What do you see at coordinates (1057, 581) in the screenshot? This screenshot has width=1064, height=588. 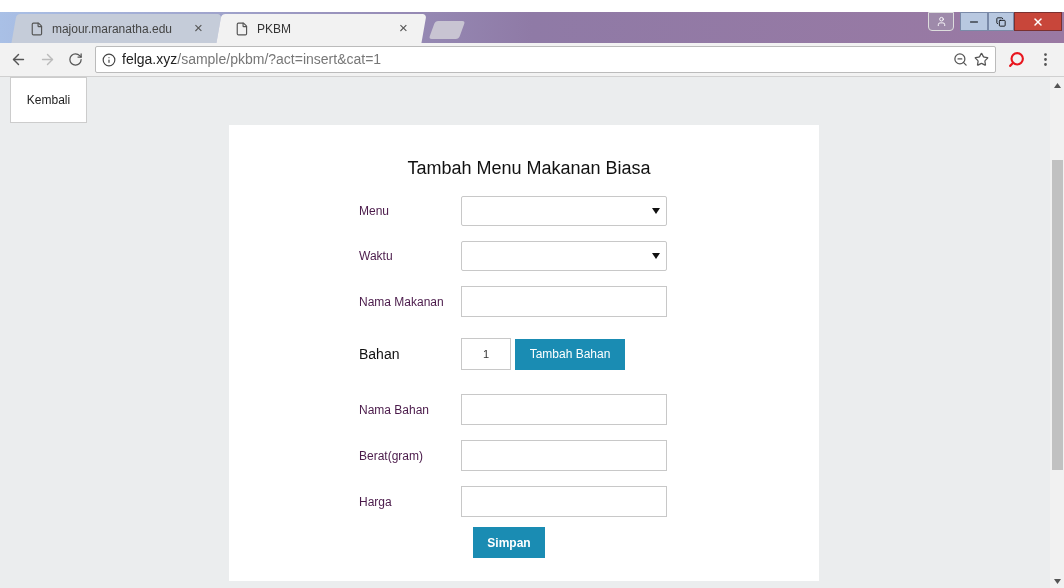 I see `scroll-down-icon` at bounding box center [1057, 581].